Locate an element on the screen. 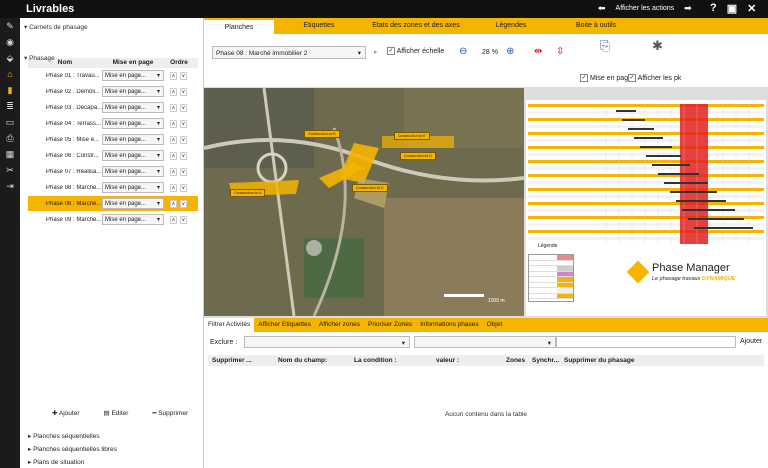 The height and width of the screenshot is (468, 768). phase-row: Phase 06 : Constr...Mise en page... ∧∨ is located at coordinates (113, 155).